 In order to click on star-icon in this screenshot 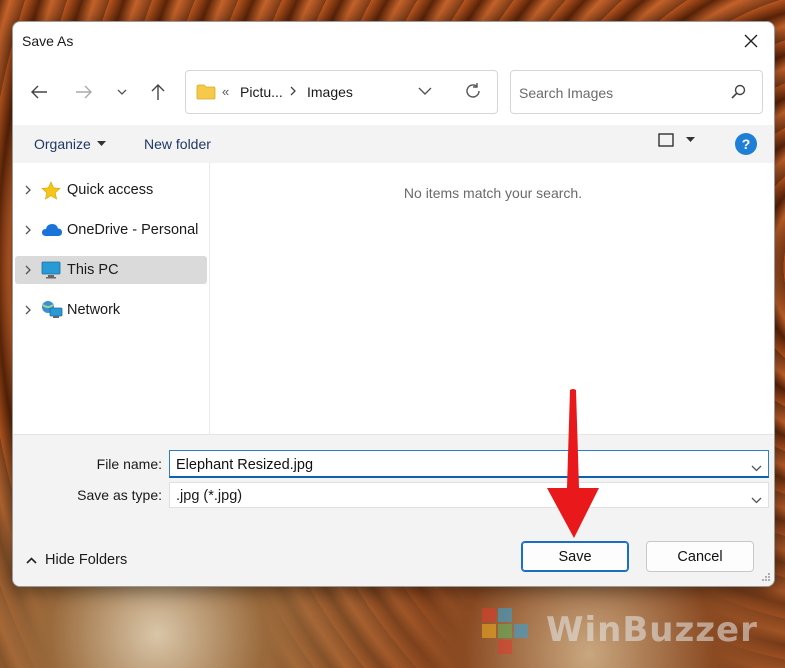, I will do `click(54, 190)`.